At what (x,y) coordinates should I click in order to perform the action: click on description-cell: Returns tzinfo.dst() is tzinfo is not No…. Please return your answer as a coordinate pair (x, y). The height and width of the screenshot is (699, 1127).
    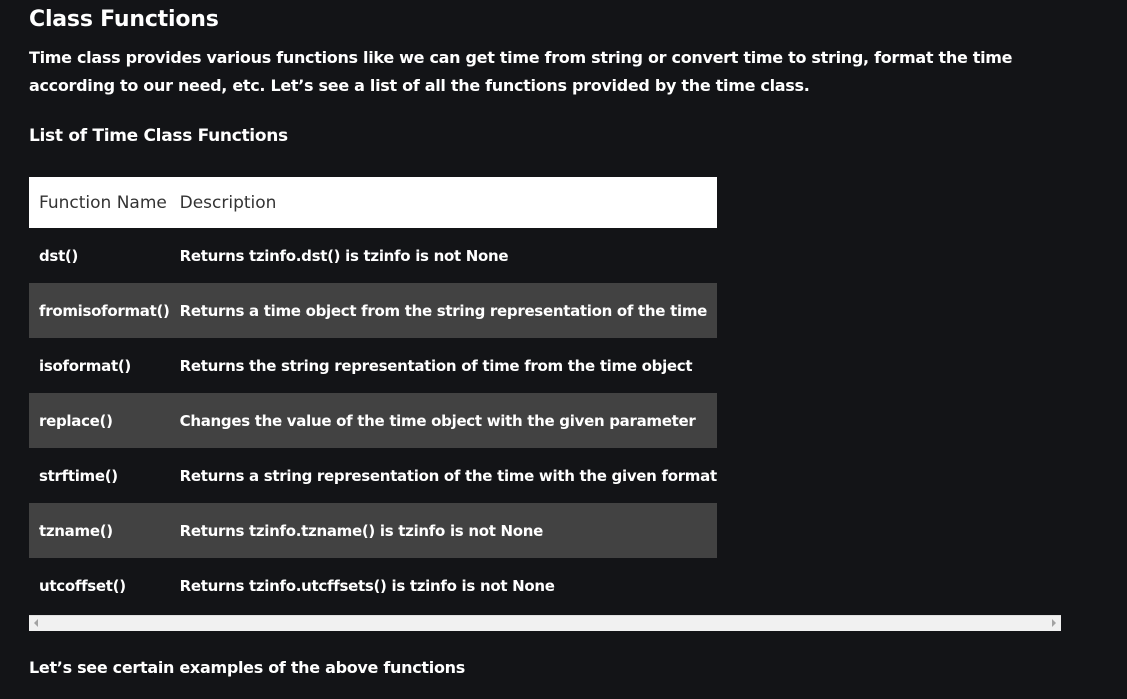
    Looking at the image, I should click on (344, 255).